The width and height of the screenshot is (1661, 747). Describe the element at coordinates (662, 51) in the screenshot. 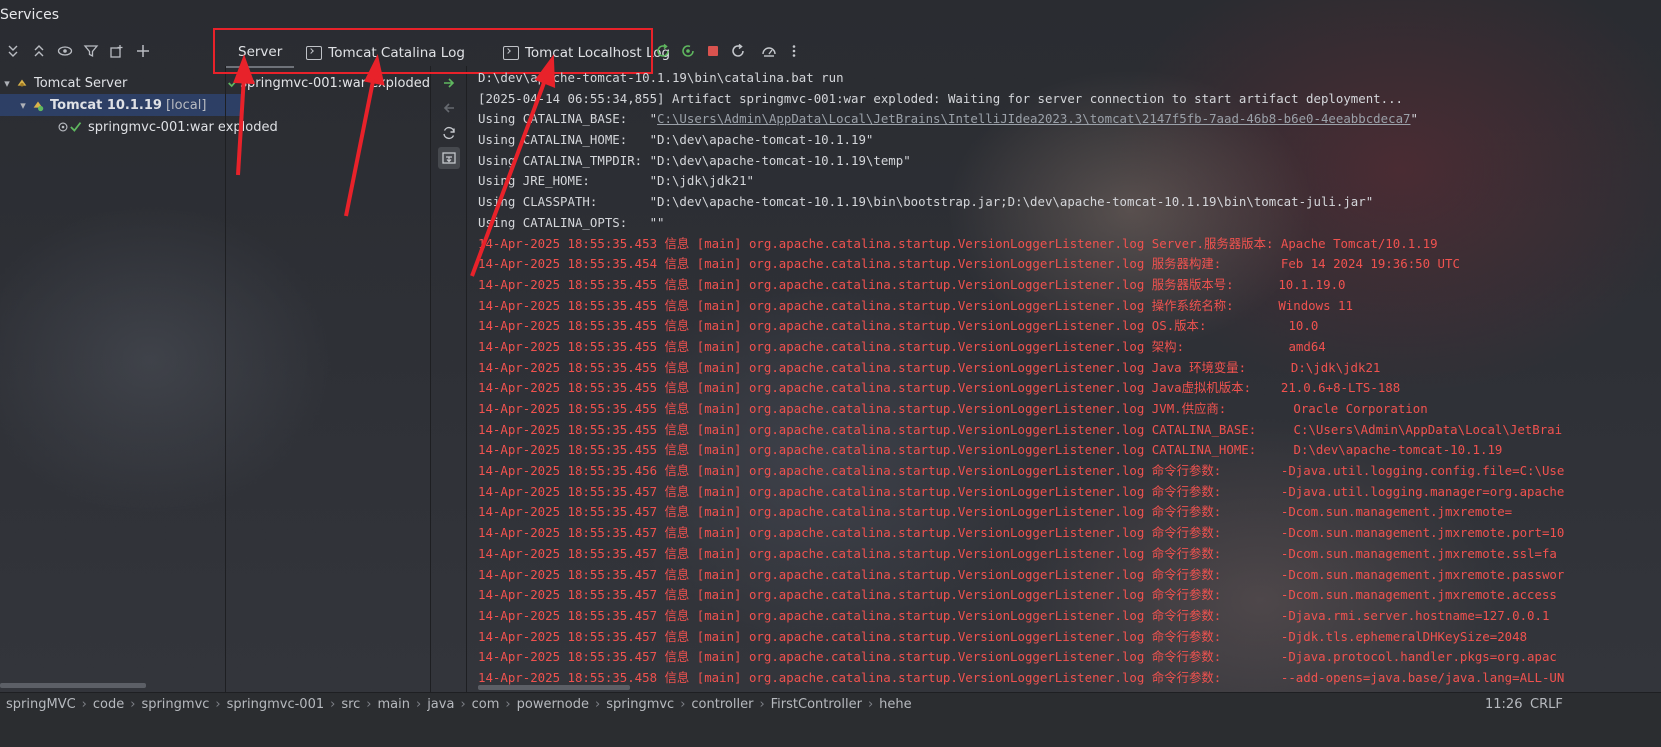

I see `update-app-icon` at that location.